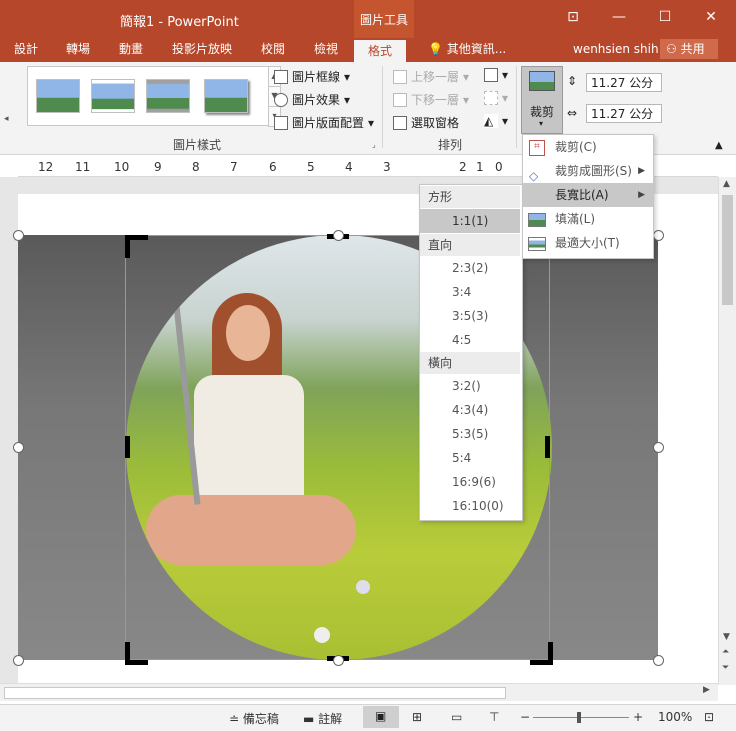  What do you see at coordinates (309, 719) in the screenshot?
I see `comment-icon: ▬` at bounding box center [309, 719].